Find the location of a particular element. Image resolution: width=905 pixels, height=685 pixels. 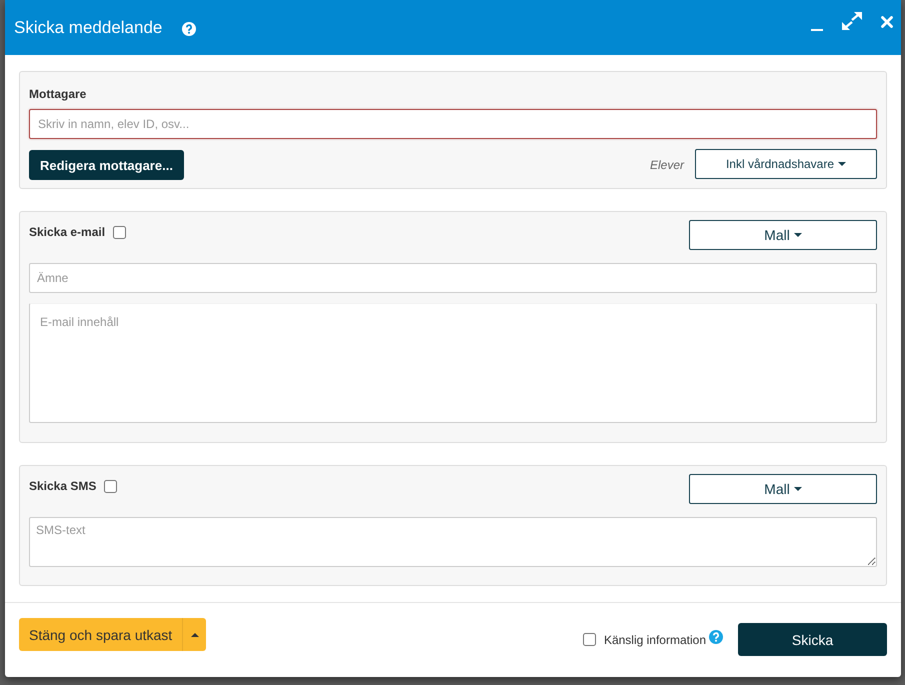

dropdown-toggle is located at coordinates (194, 634).